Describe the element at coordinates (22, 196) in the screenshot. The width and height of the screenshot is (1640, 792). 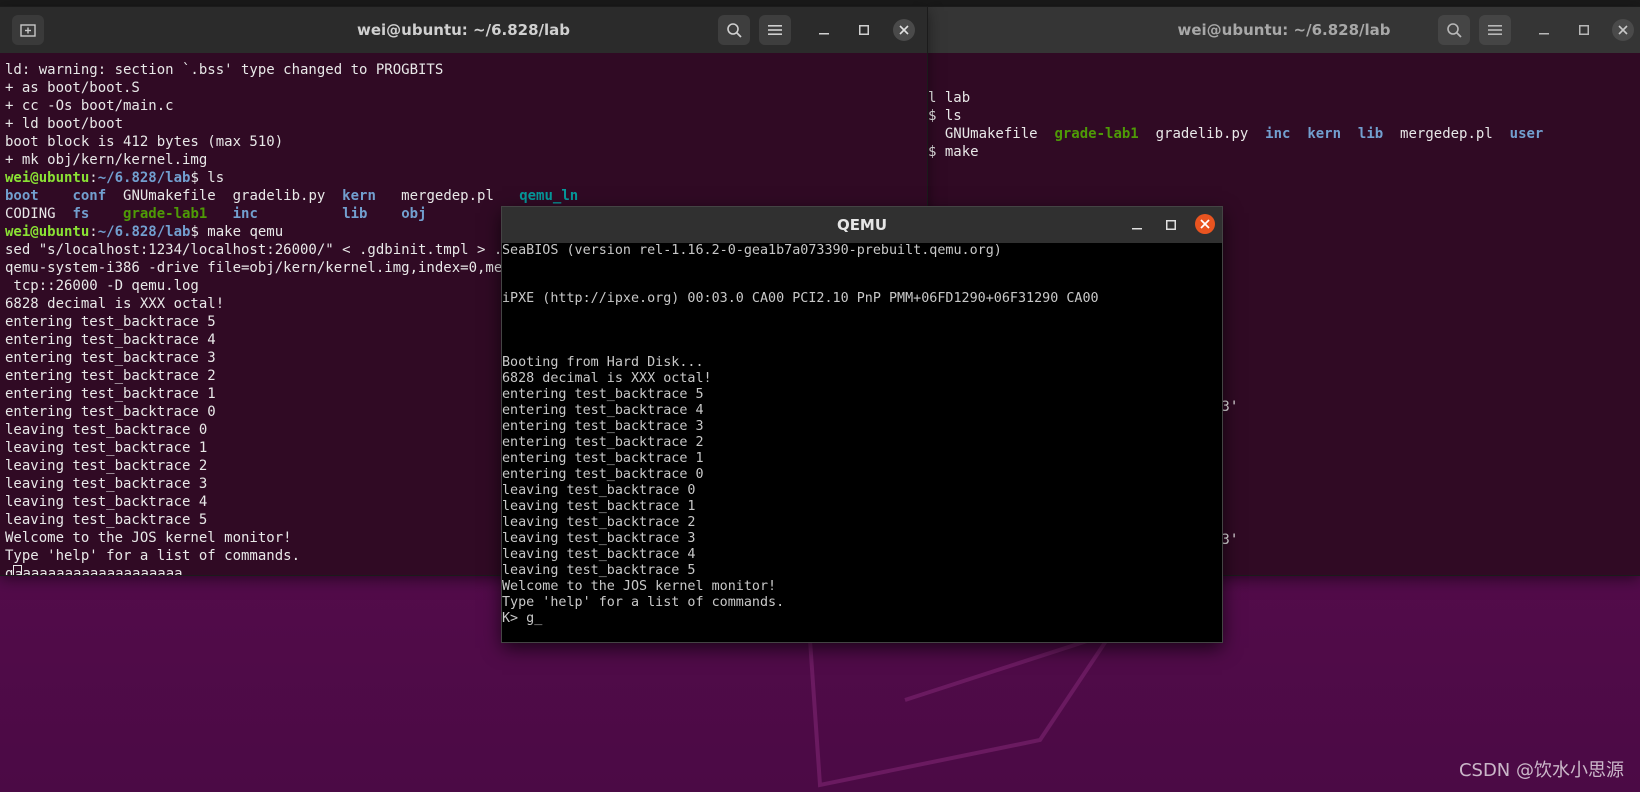
I see `terminal-text: boot` at that location.